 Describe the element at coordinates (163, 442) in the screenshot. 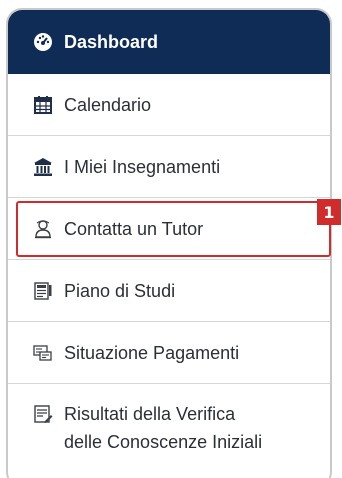

I see `sidebar-item-label-line2: delle Conoscenze Iniziali` at that location.